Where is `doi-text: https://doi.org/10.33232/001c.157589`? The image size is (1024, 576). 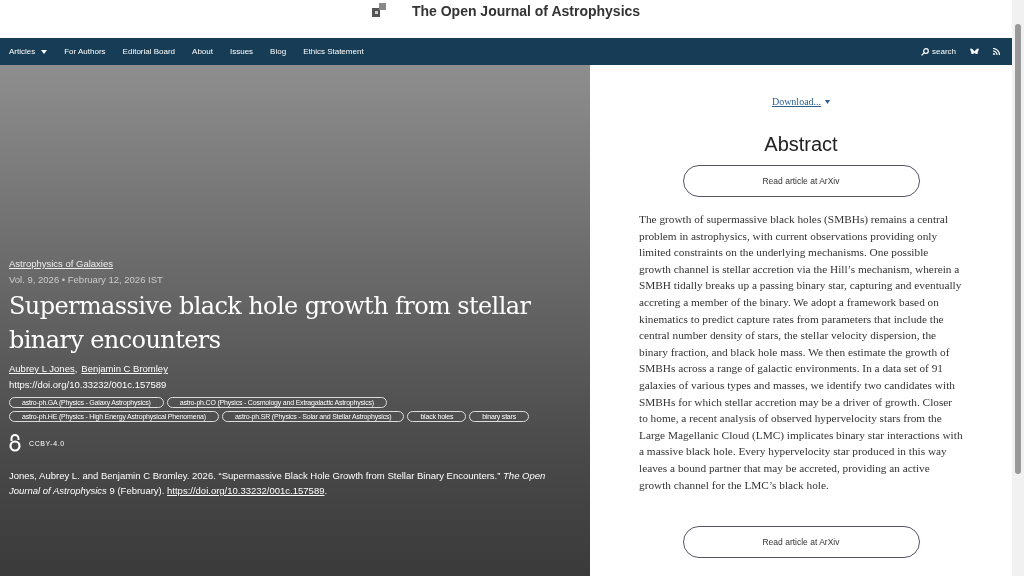
doi-text: https://doi.org/10.33232/001c.157589 is located at coordinates (88, 384).